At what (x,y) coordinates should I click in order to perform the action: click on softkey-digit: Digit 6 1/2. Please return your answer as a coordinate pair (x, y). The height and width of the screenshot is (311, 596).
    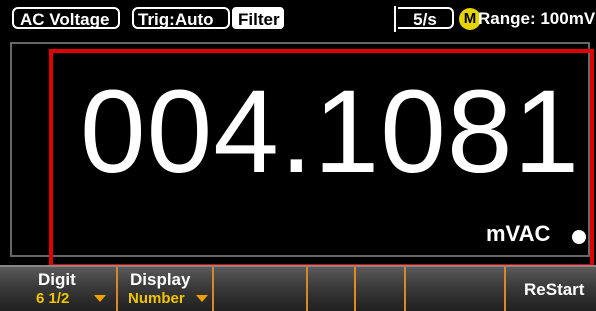
    Looking at the image, I should click on (59, 289).